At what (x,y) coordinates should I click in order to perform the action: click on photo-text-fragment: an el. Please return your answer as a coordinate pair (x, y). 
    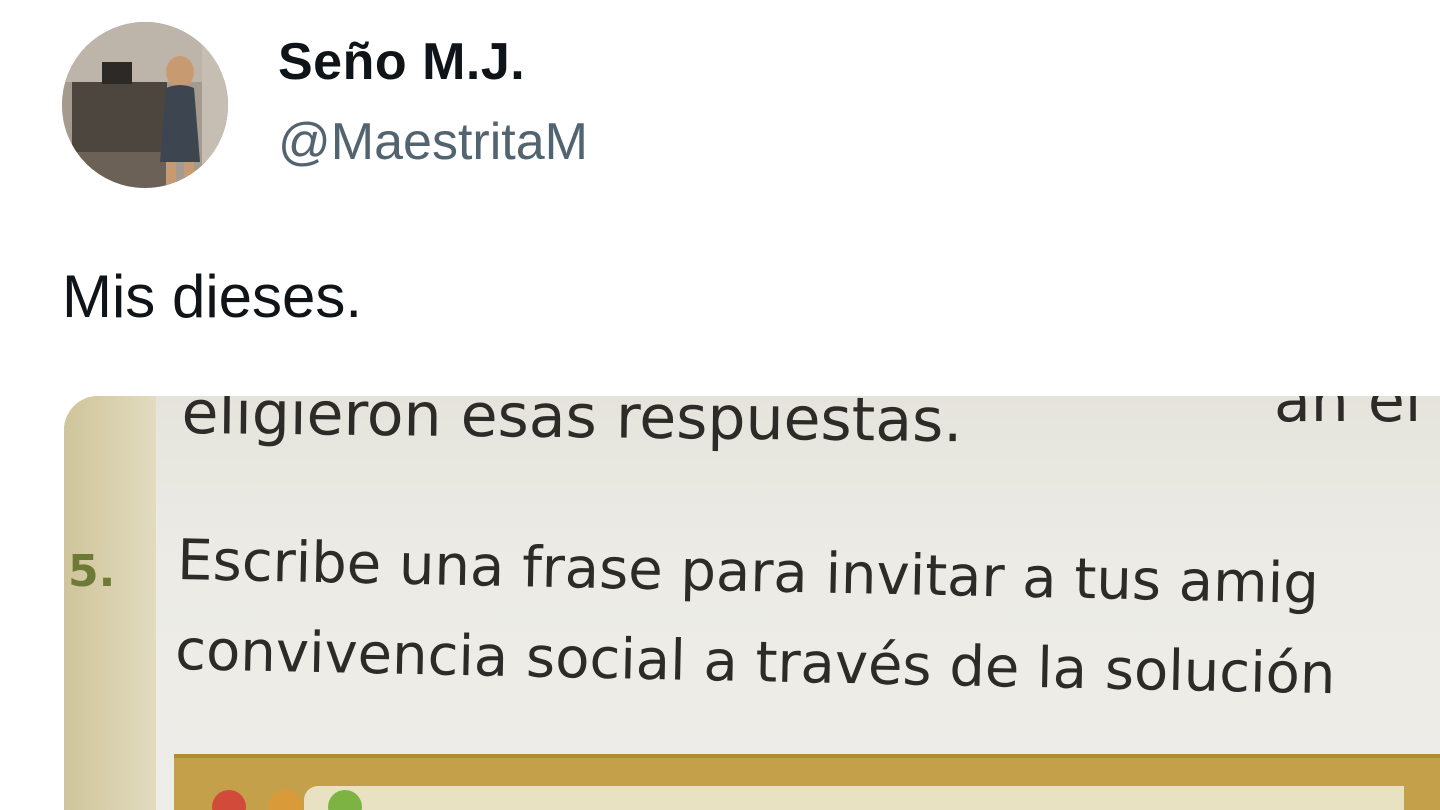
    Looking at the image, I should click on (1348, 416).